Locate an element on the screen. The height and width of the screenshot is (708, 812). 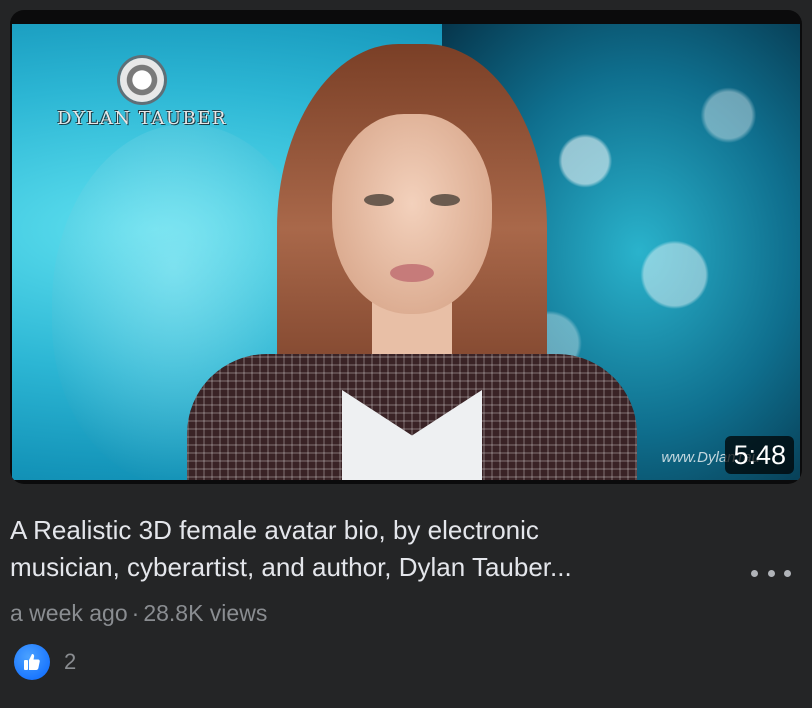
duration-badge: 5:48 is located at coordinates (759, 455).